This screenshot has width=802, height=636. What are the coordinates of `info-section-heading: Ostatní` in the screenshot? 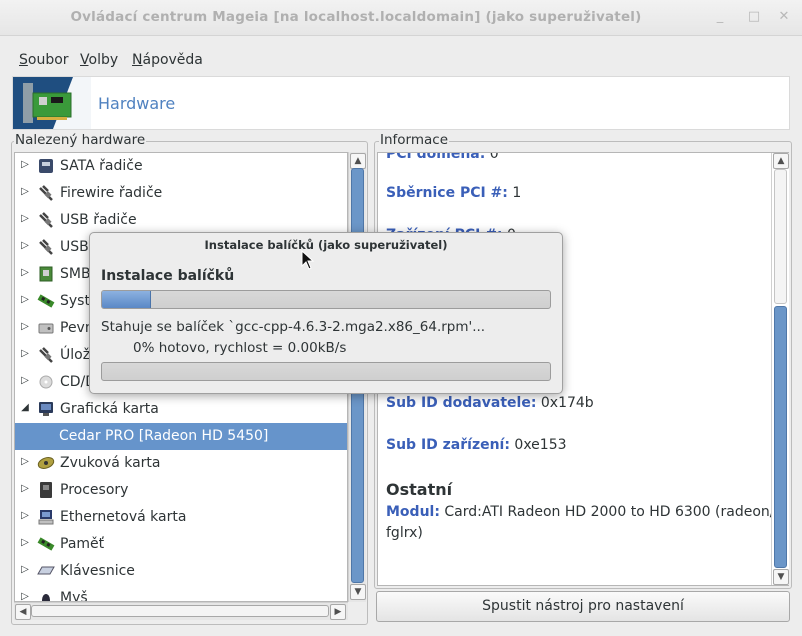 It's located at (419, 489).